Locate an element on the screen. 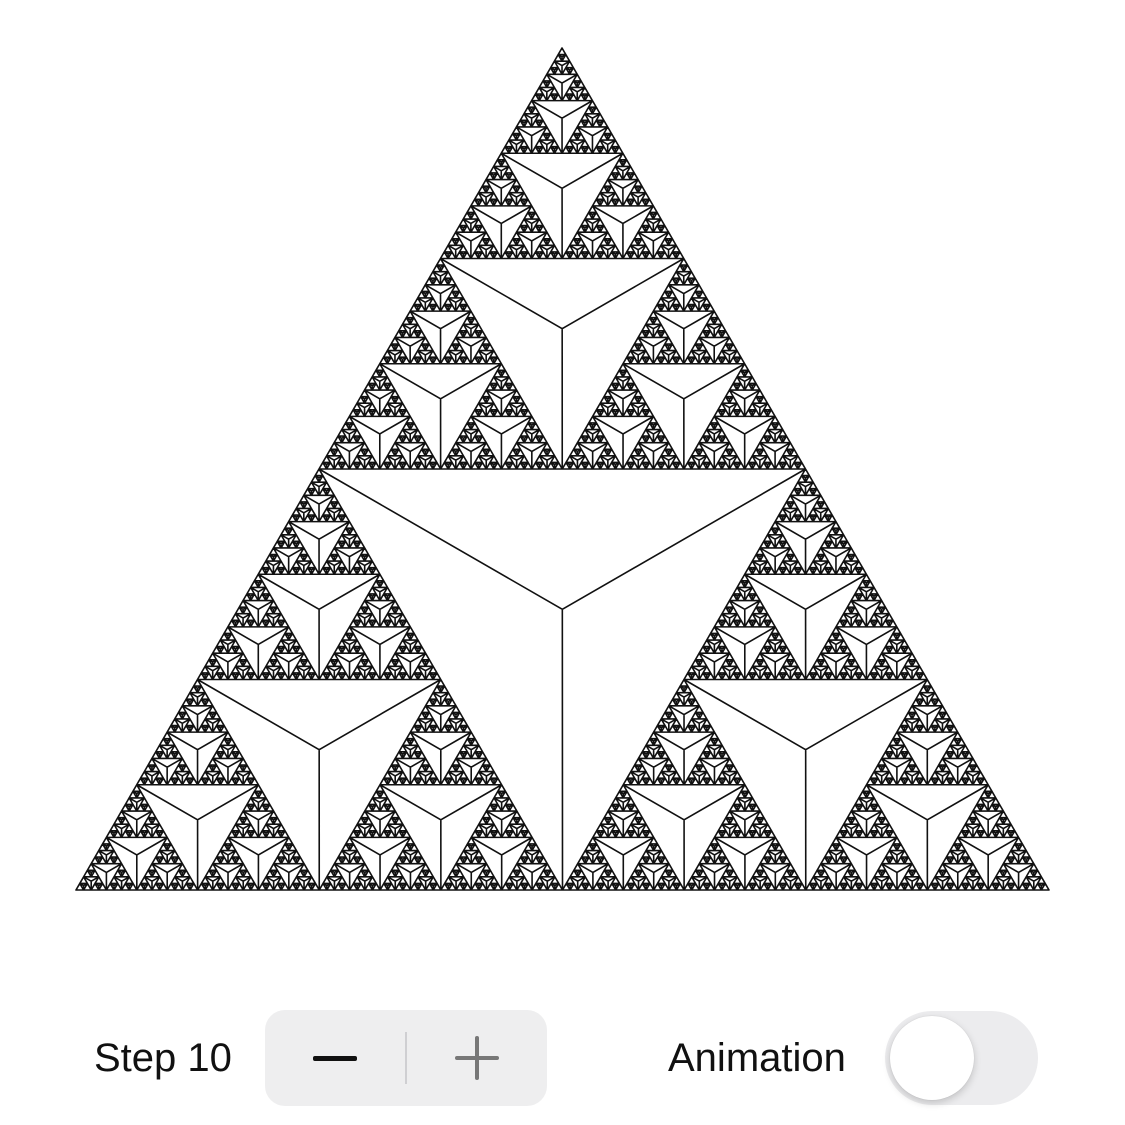 Image resolution: width=1125 pixels, height=1125 pixels. animation-toggle is located at coordinates (961, 1058).